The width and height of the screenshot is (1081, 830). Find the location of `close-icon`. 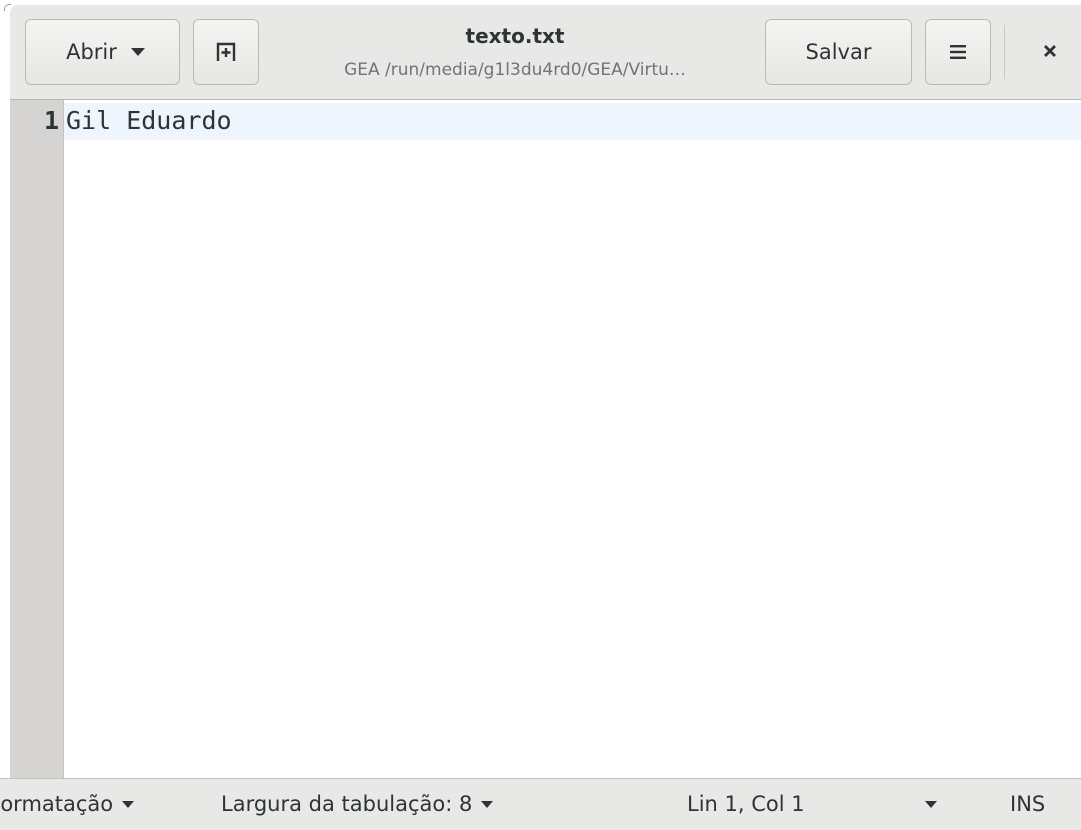

close-icon is located at coordinates (1050, 51).